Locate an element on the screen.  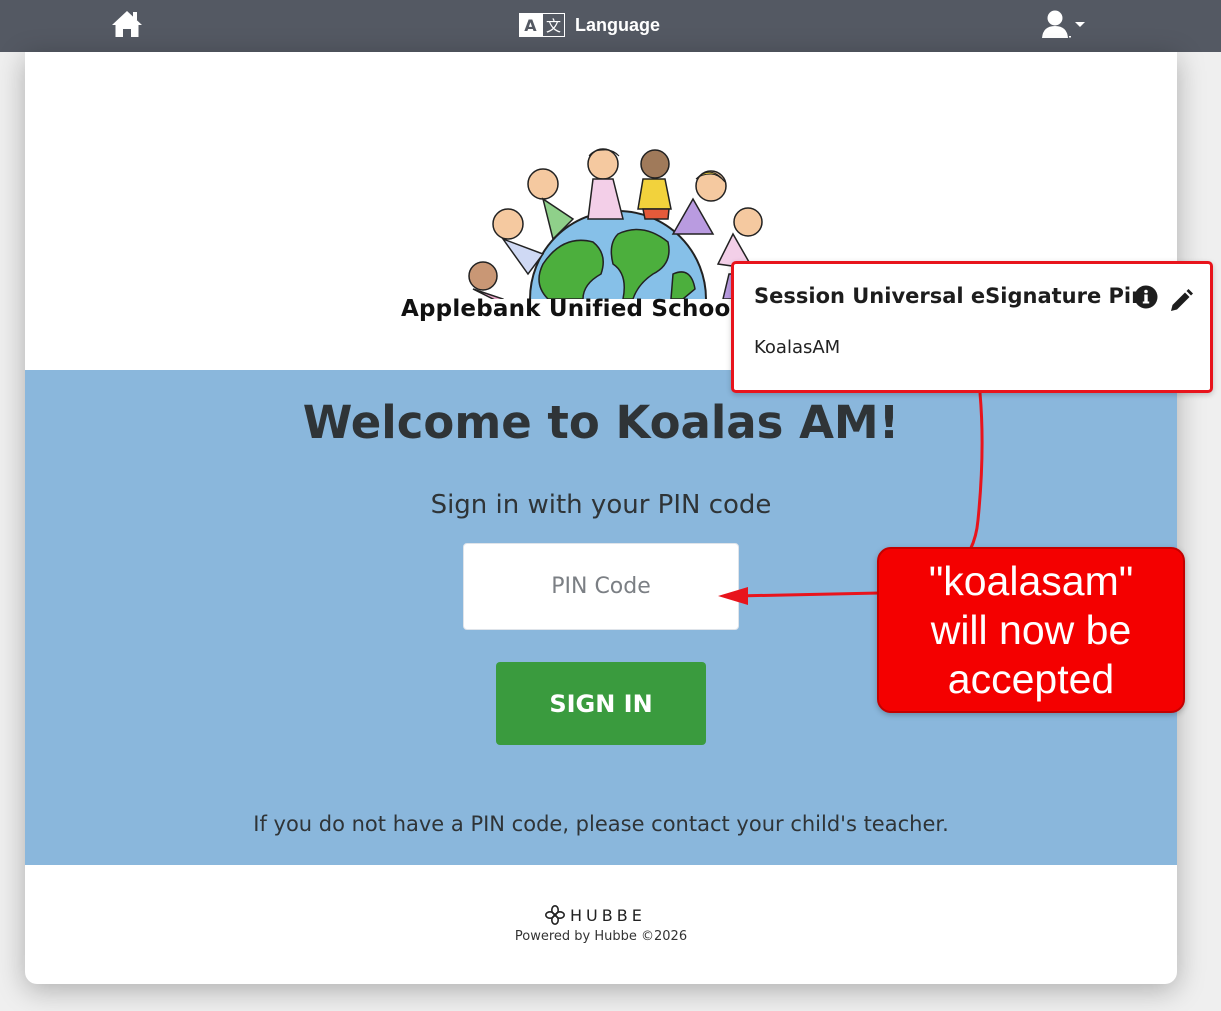
caret-down-icon is located at coordinates (1080, 24).